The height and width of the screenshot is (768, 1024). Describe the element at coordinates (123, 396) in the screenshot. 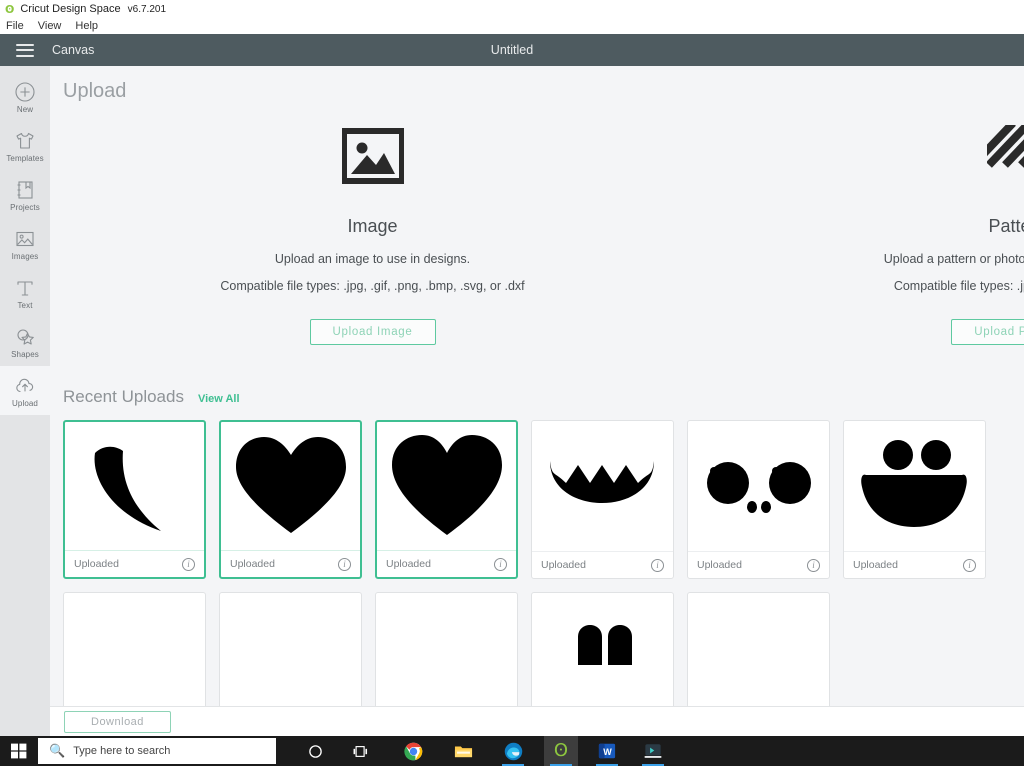

I see `recent-uploads-title: Recent Uploads` at that location.